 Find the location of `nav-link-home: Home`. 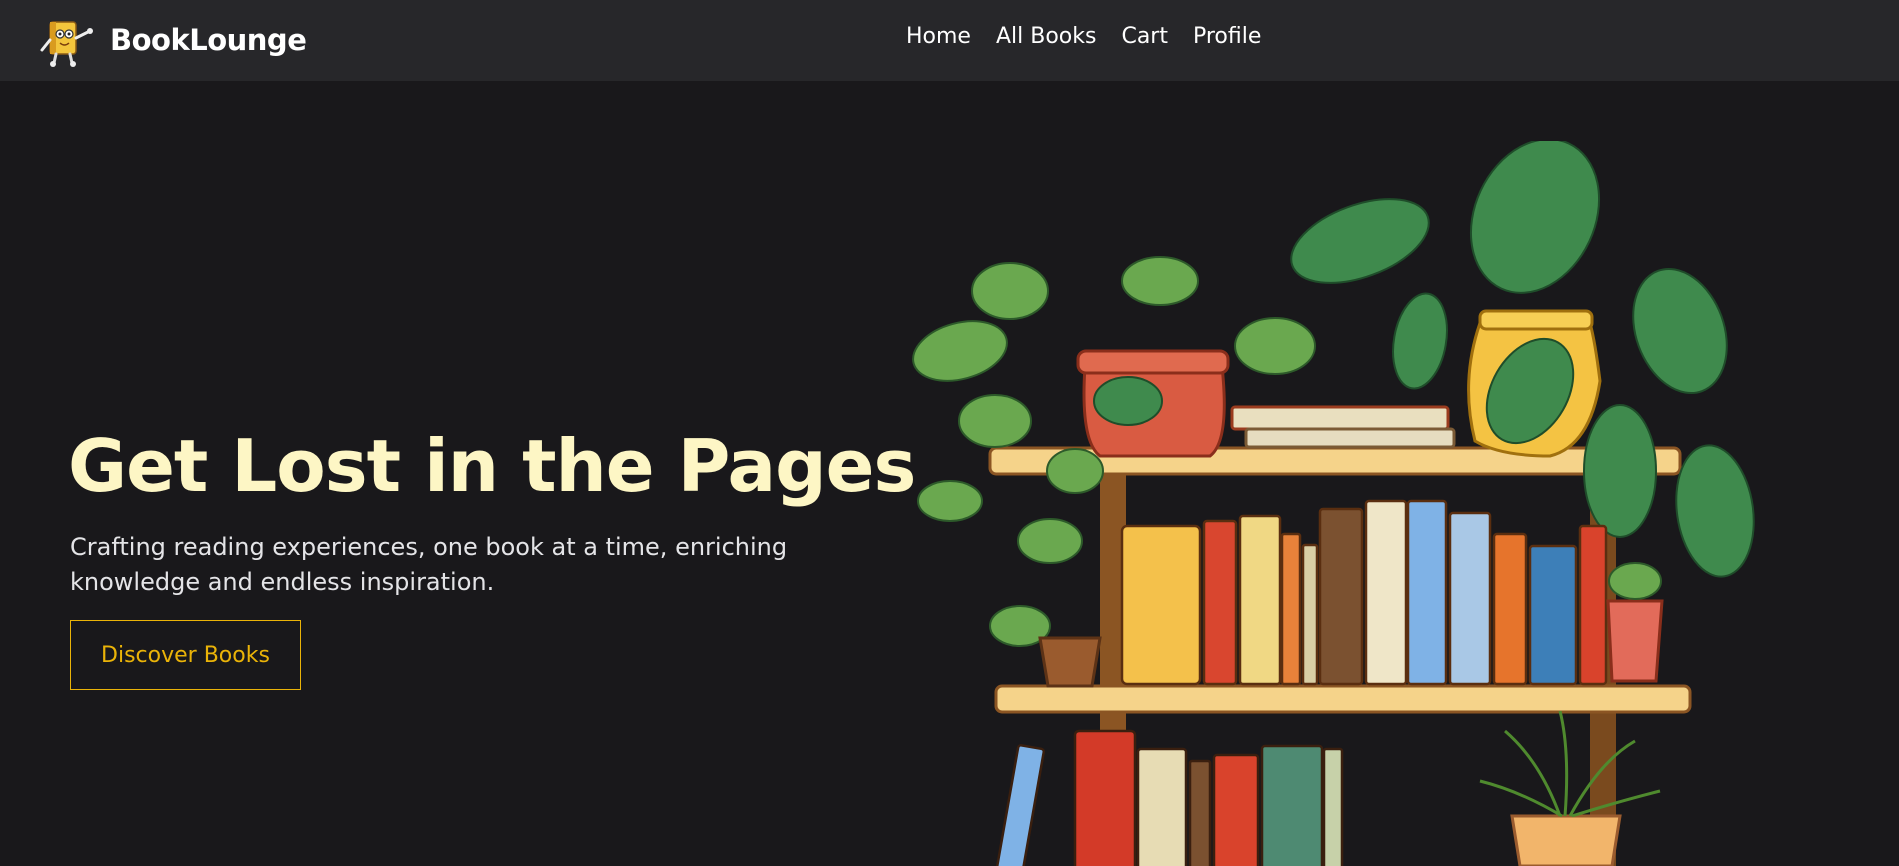

nav-link-home: Home is located at coordinates (938, 36).